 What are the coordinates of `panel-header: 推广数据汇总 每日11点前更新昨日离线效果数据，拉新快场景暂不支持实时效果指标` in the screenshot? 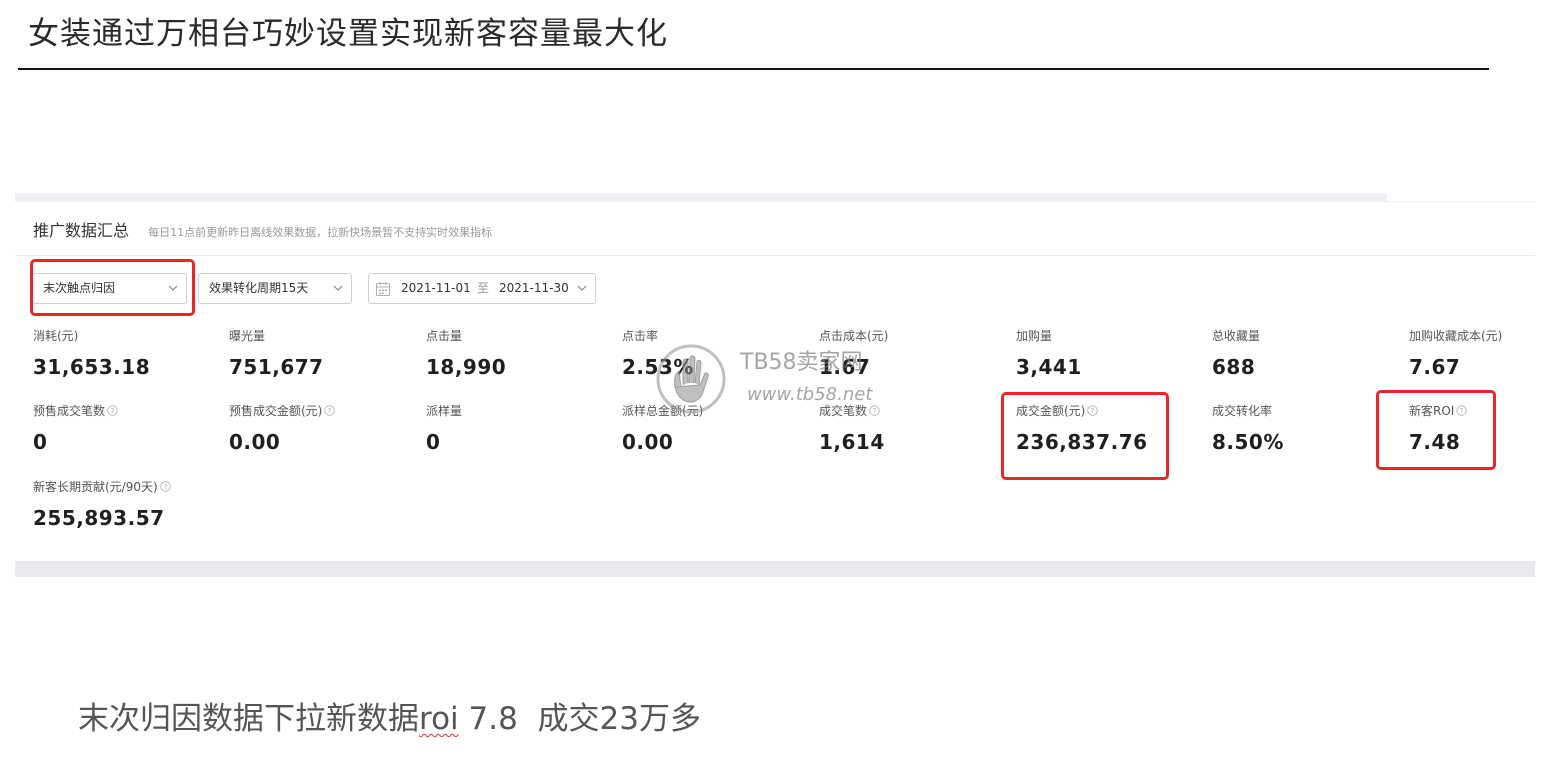 It's located at (262, 229).